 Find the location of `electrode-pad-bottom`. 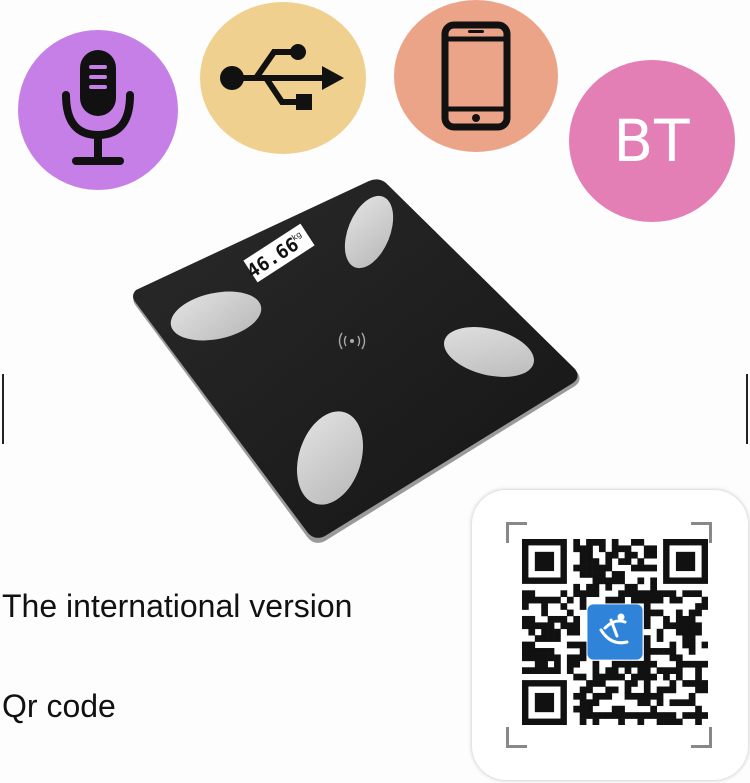

electrode-pad-bottom is located at coordinates (330, 458).